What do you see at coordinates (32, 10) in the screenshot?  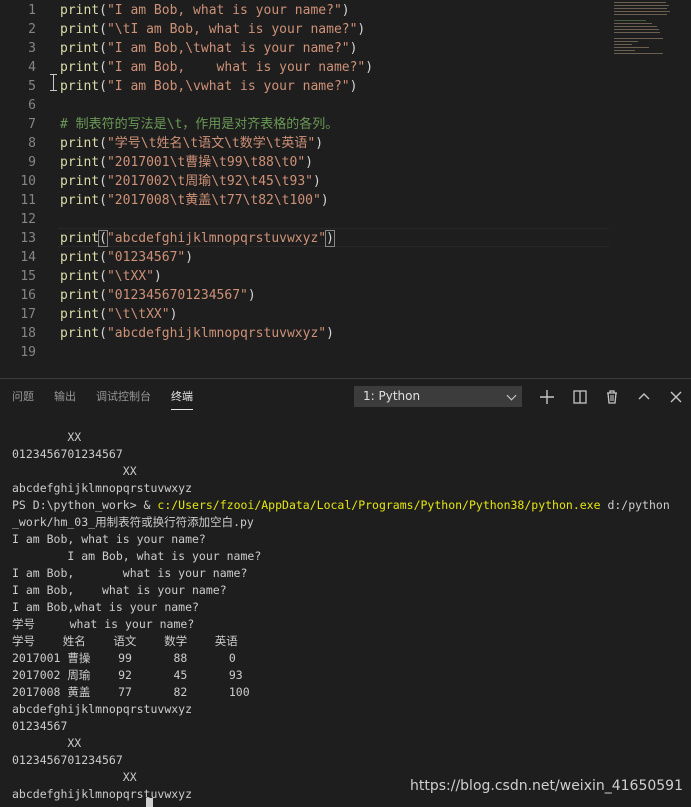 I see `line-number: 1` at bounding box center [32, 10].